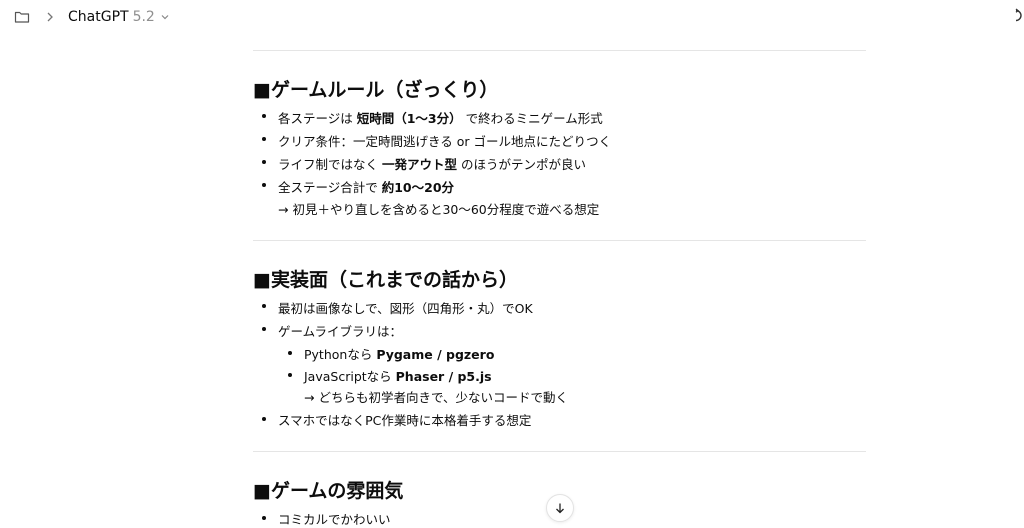 This screenshot has height=528, width=1024. What do you see at coordinates (98, 17) in the screenshot?
I see `model-name: ChatGPT` at bounding box center [98, 17].